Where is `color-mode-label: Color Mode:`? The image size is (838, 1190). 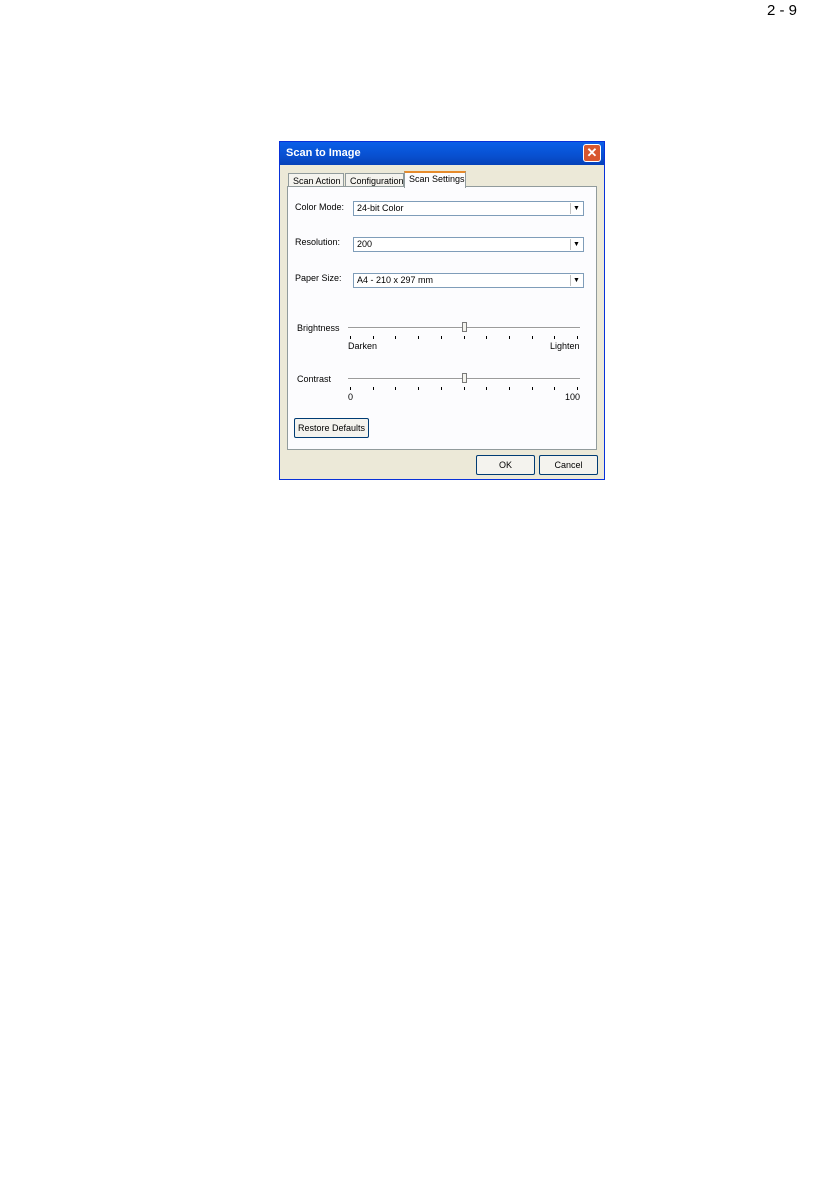 color-mode-label: Color Mode: is located at coordinates (320, 207).